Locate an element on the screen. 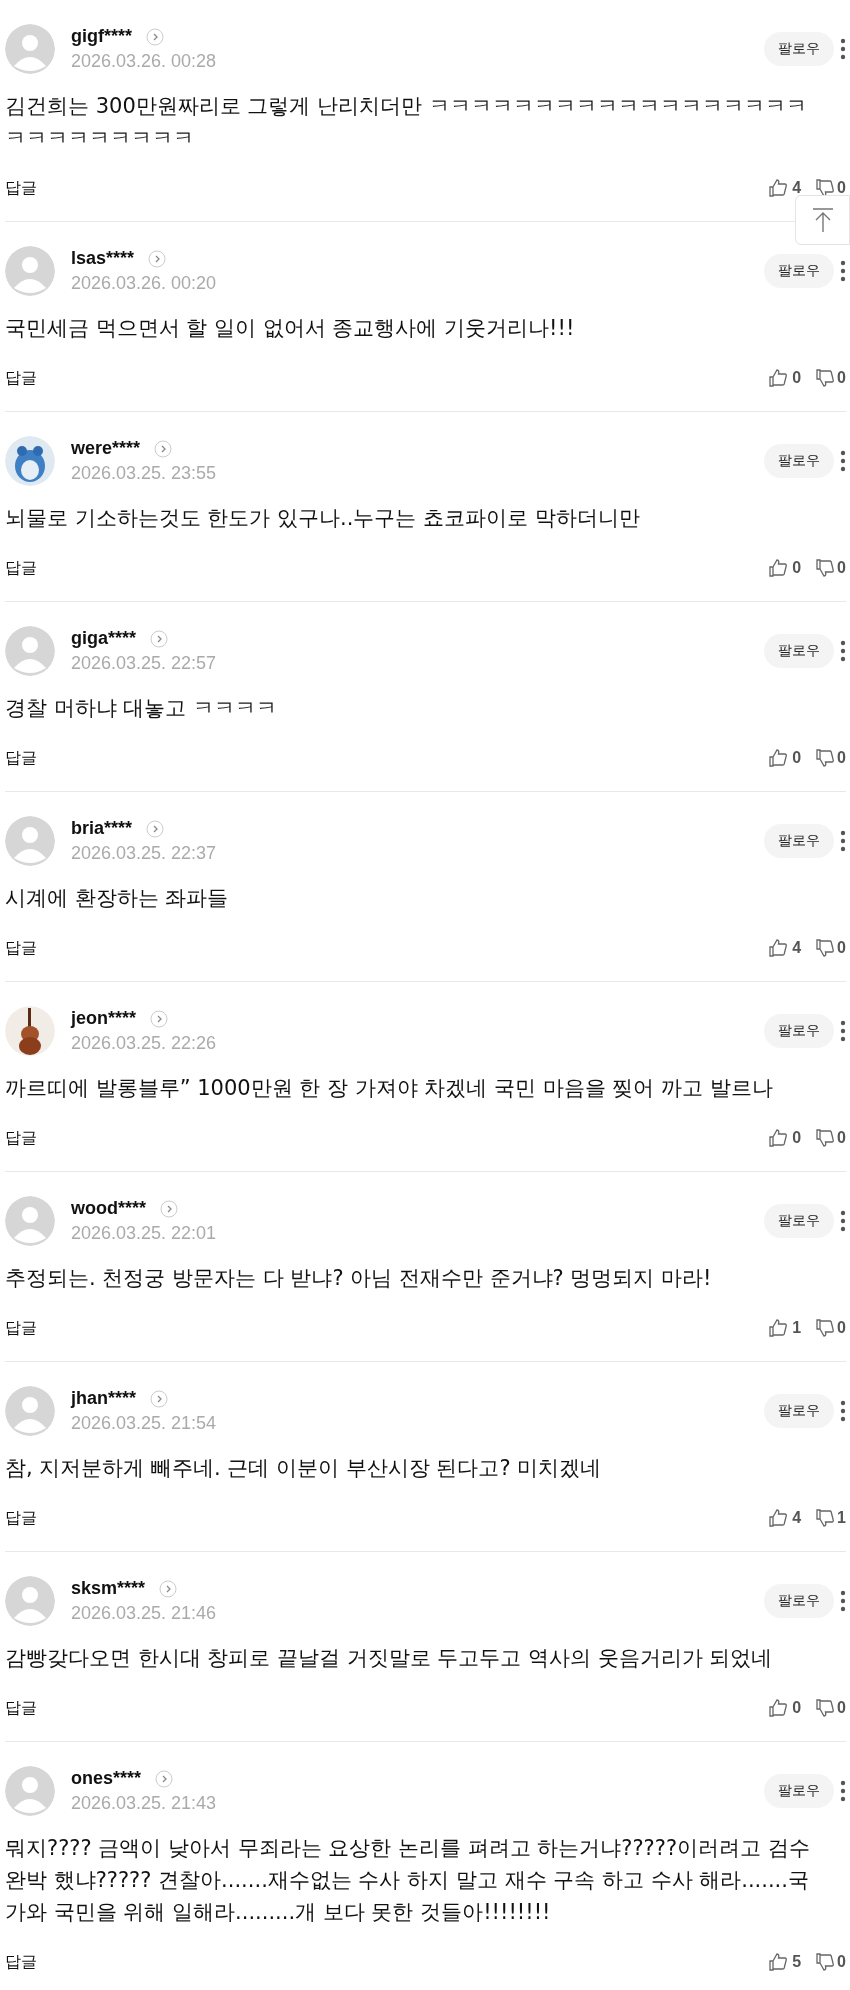  username: gigf**** is located at coordinates (101, 36).